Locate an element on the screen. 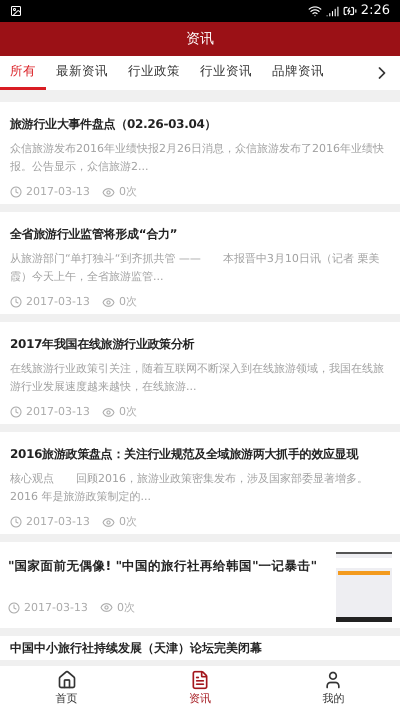  article-card: "国家面前无偶像! "中国的旅行社再给韩国"一记暴击" 2017-03-13 0次 is located at coordinates (200, 585).